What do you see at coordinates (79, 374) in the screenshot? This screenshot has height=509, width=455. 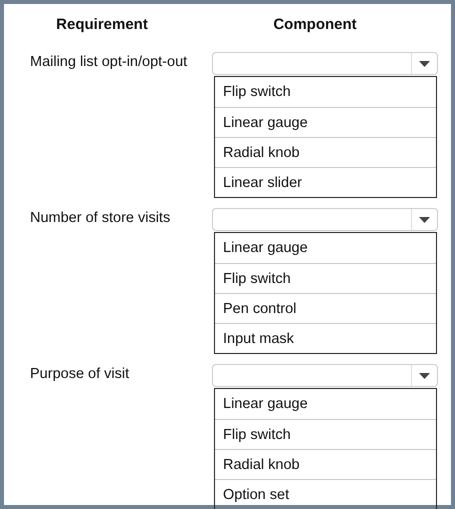 I see `requirement-label: Purpose of visit` at bounding box center [79, 374].